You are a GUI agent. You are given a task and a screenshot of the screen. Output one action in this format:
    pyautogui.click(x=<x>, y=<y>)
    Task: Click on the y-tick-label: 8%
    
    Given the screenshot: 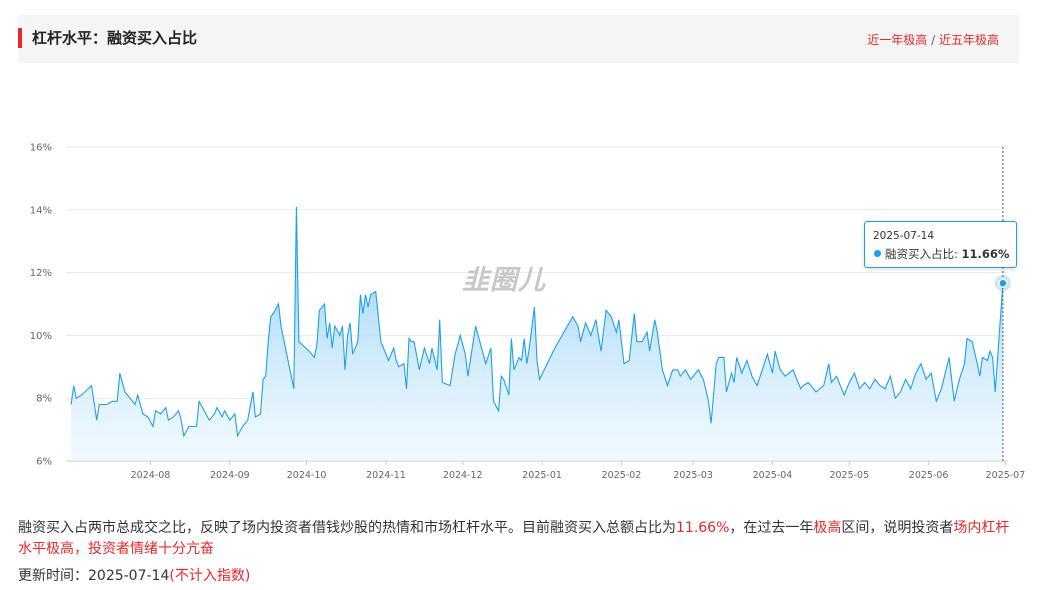 What is the action you would take?
    pyautogui.click(x=44, y=399)
    